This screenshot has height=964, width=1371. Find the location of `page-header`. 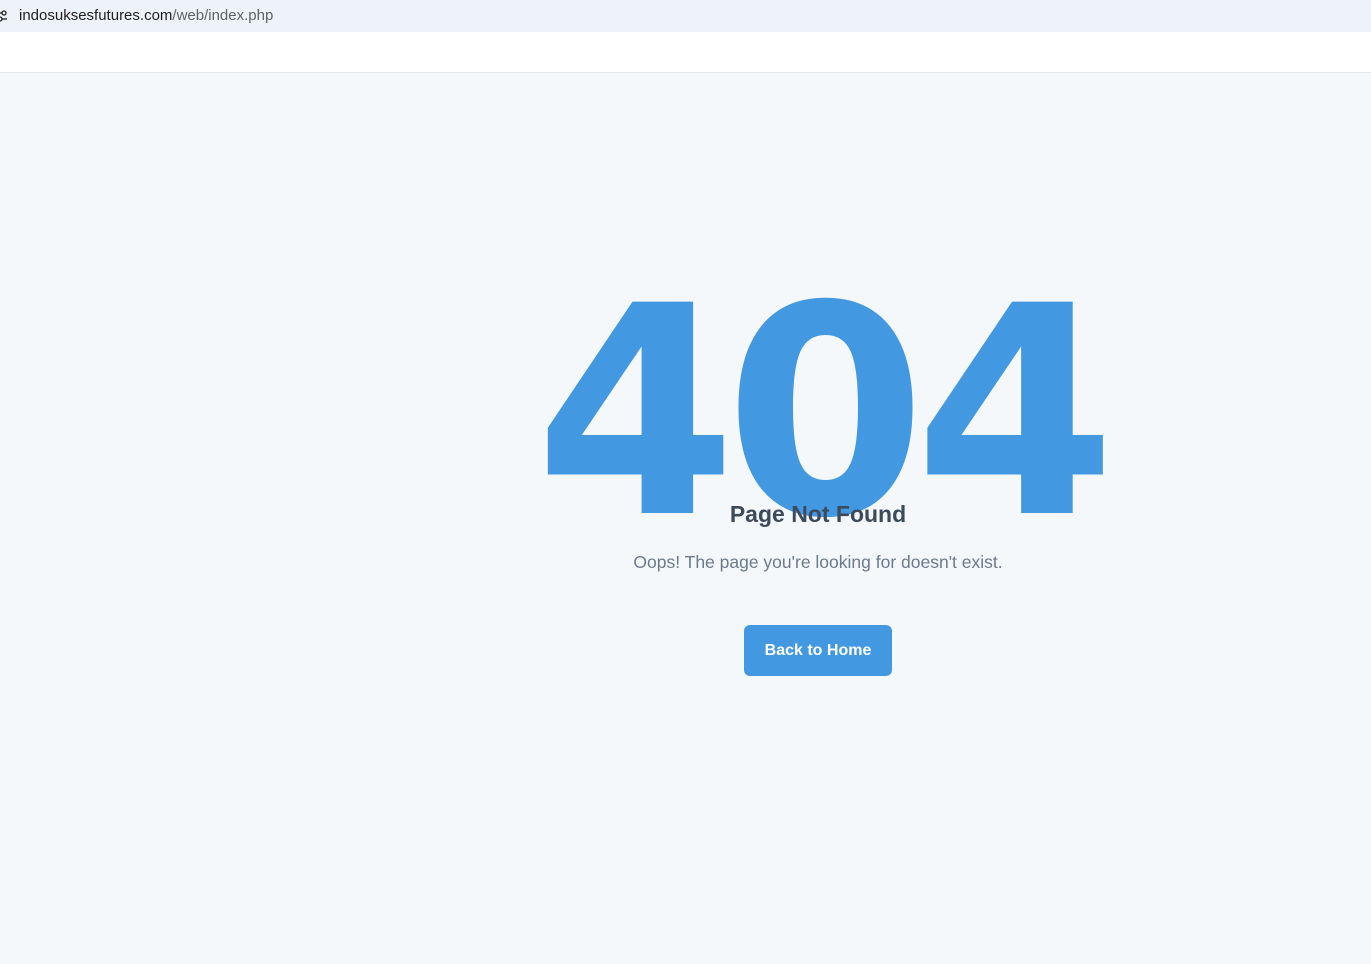

page-header is located at coordinates (685, 52).